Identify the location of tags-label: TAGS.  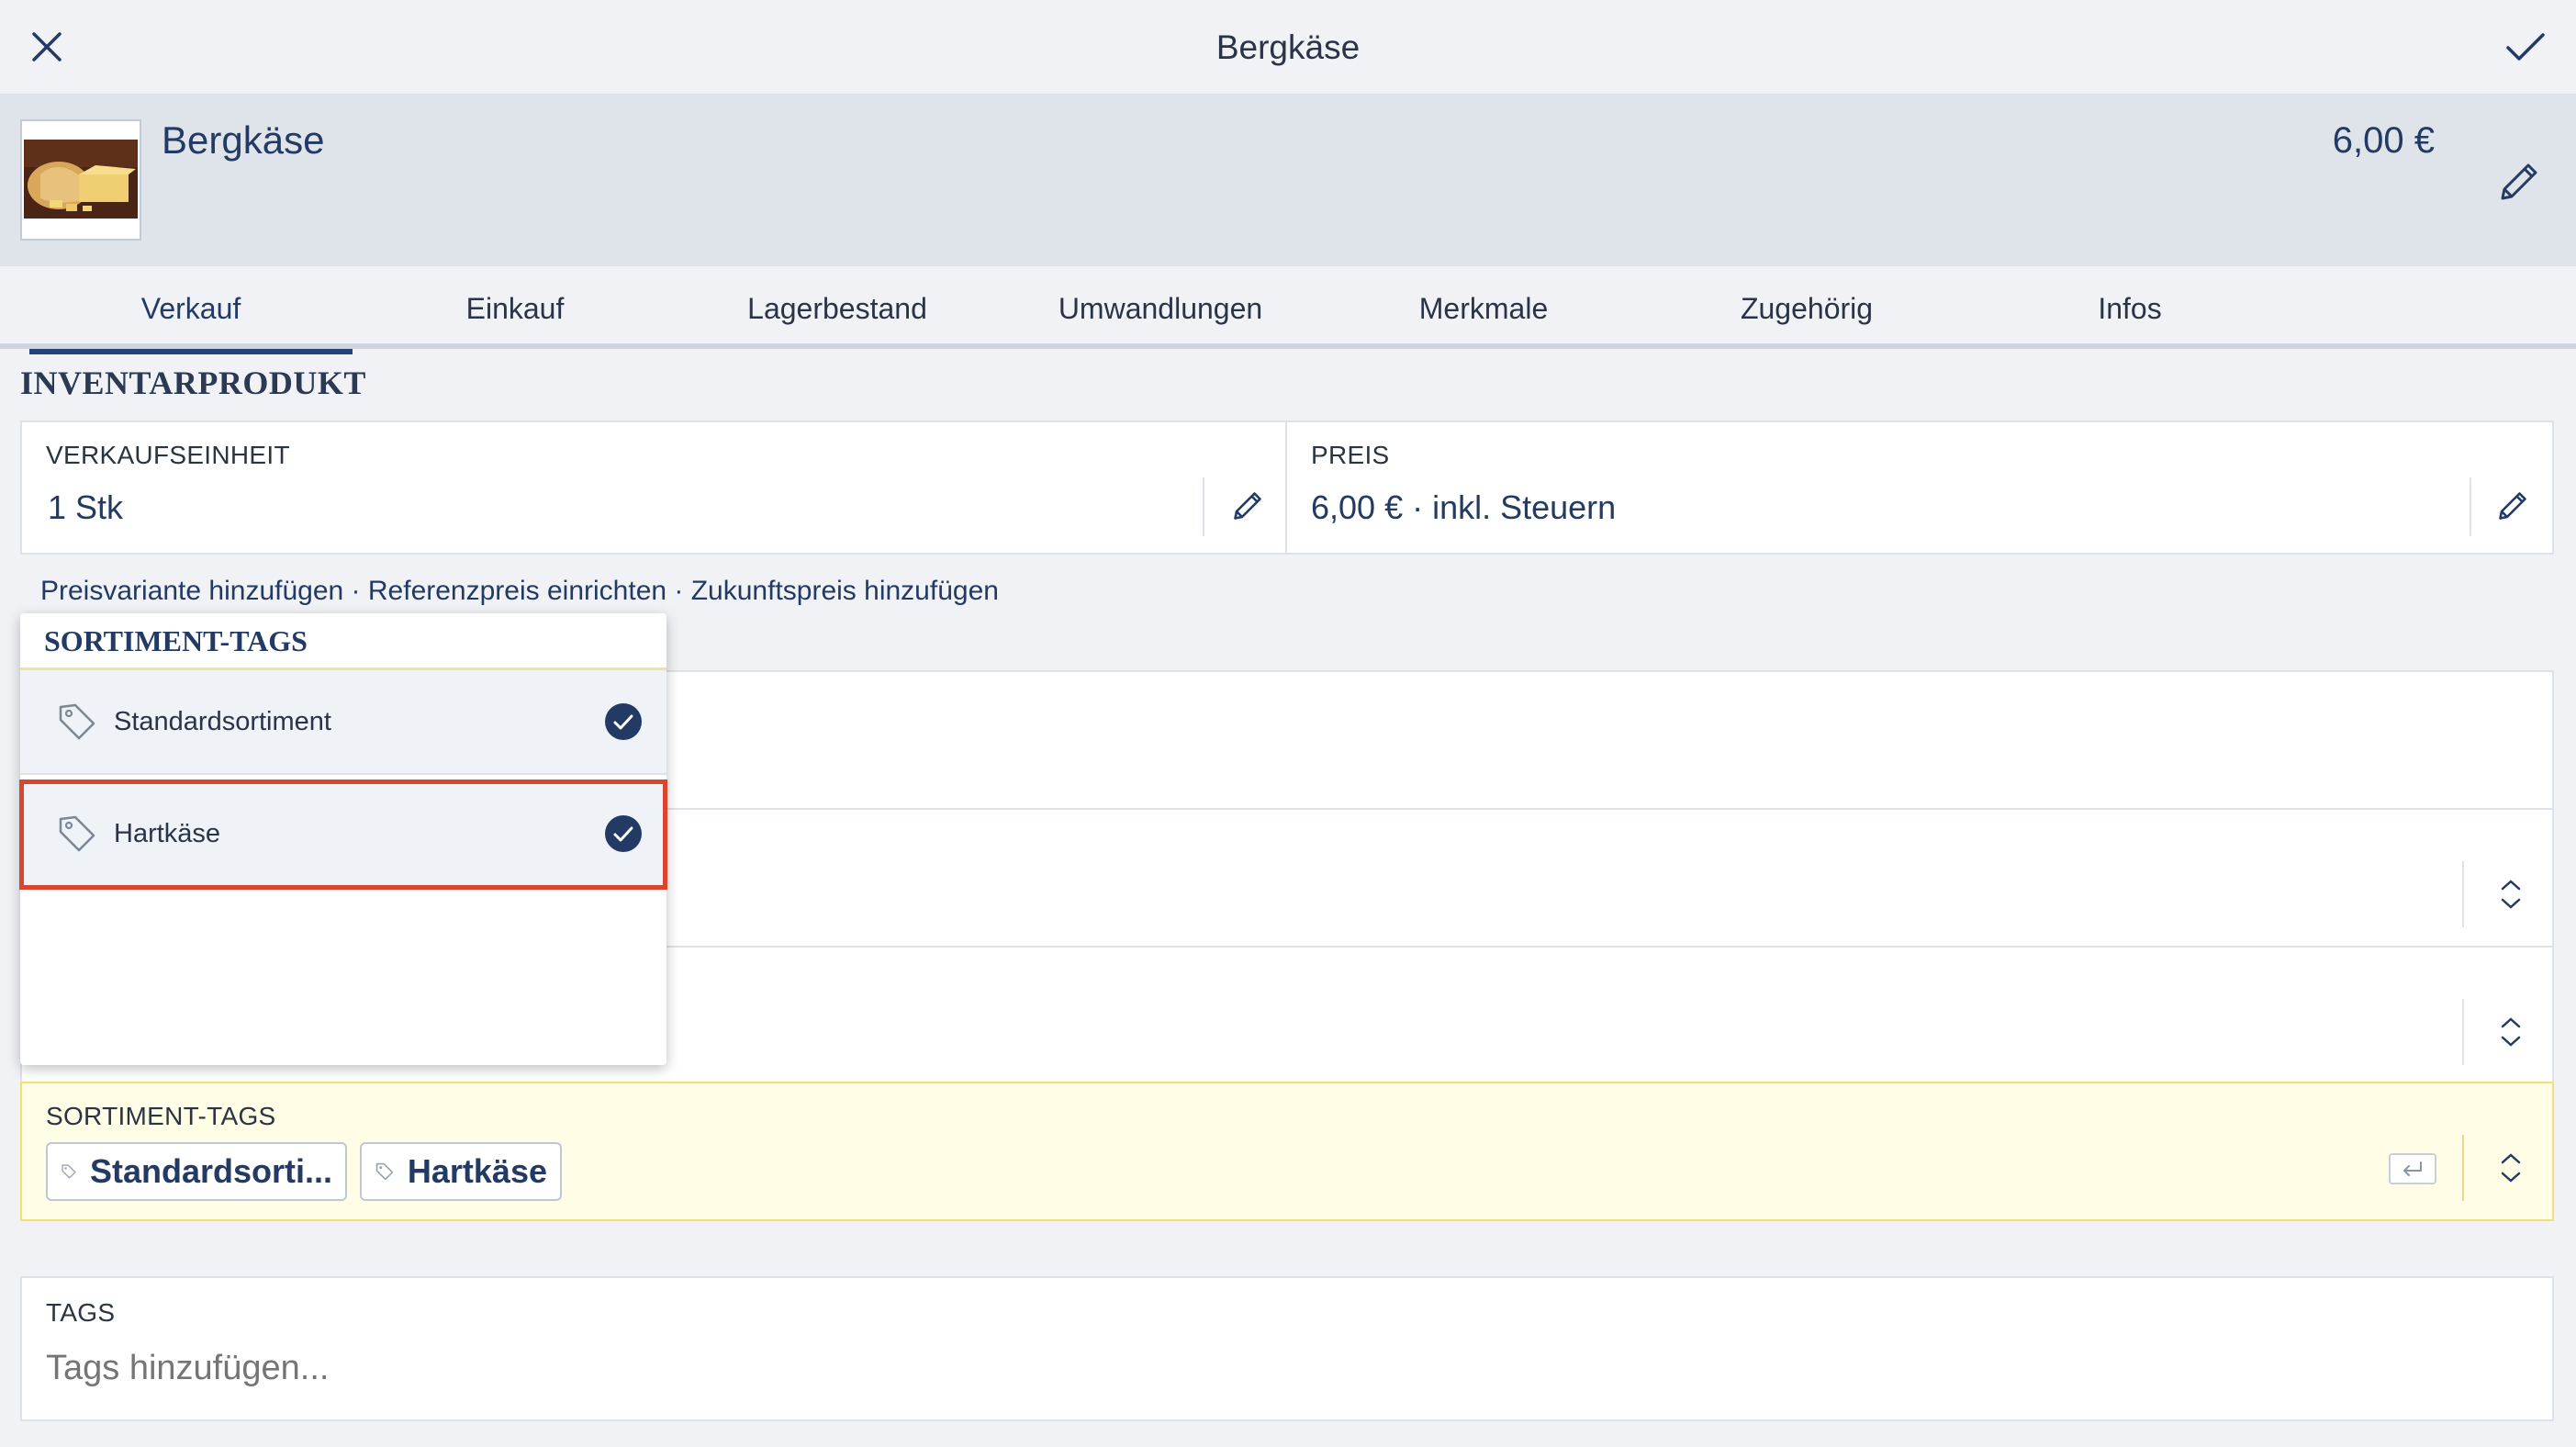
(81, 1312).